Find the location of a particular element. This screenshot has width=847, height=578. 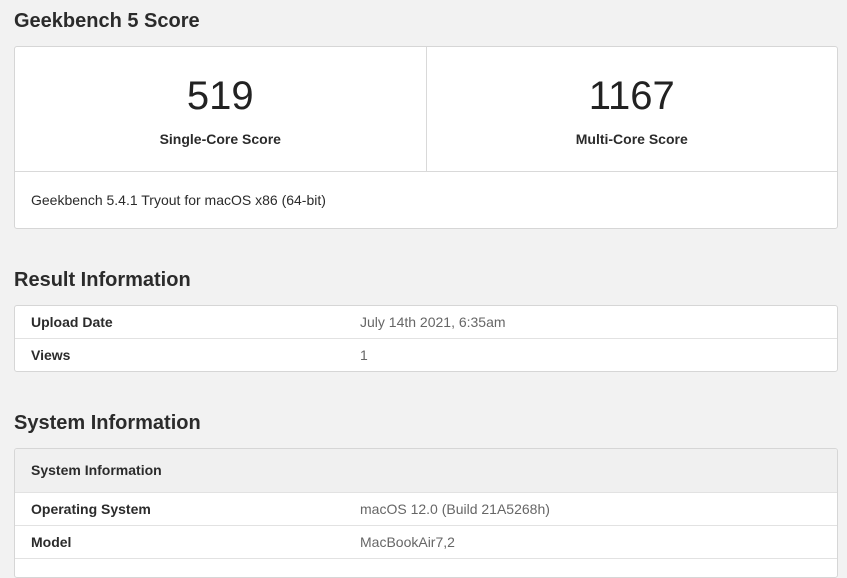

system-info-header: System Information is located at coordinates (426, 471).